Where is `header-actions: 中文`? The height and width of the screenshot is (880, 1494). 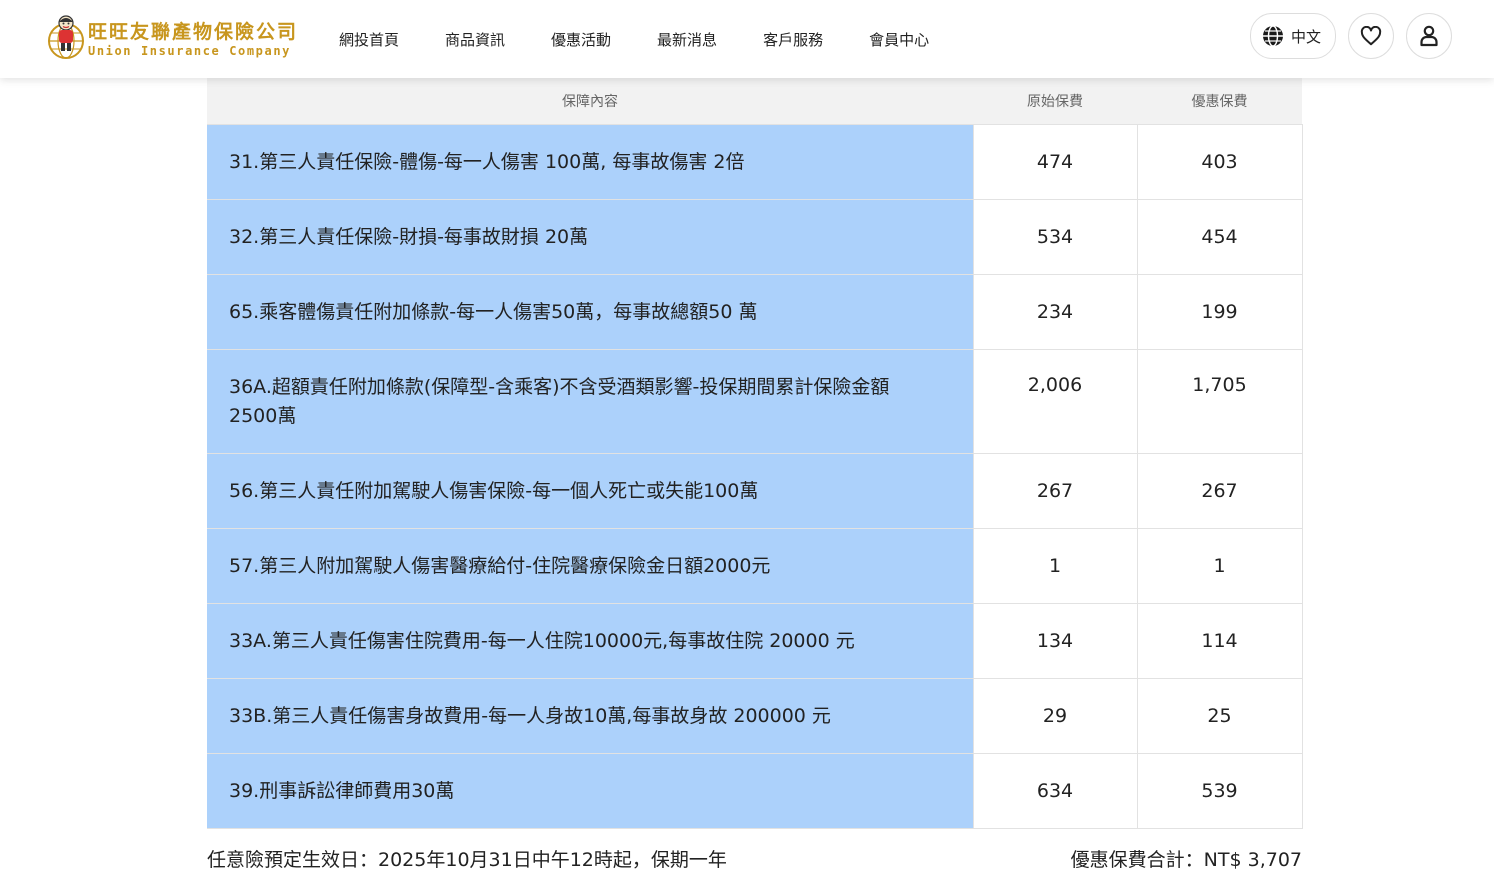 header-actions: 中文 is located at coordinates (1350, 36).